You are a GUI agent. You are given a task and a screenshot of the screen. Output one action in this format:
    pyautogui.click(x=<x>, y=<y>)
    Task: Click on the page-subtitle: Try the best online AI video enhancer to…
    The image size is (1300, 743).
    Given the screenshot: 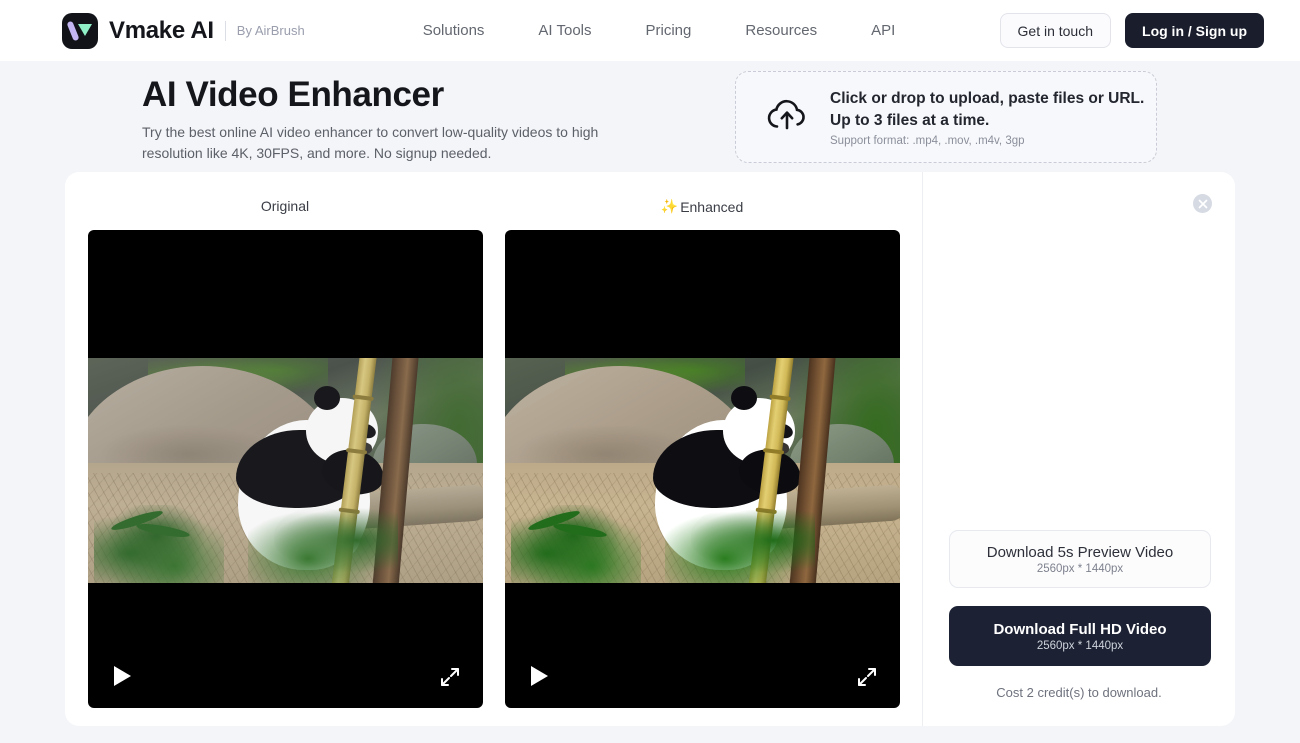 What is the action you would take?
    pyautogui.click(x=370, y=142)
    